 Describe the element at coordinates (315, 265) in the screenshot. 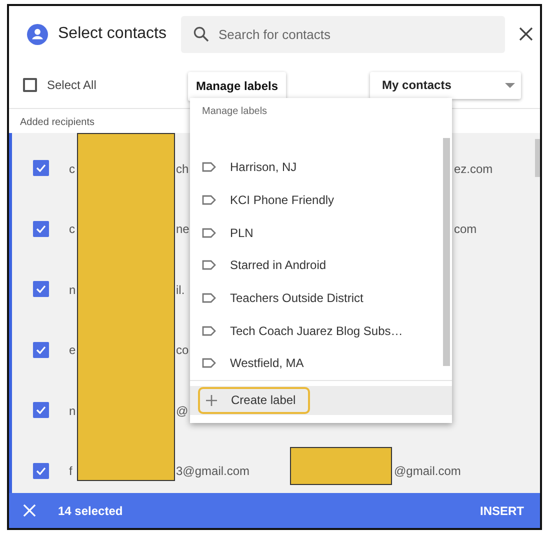

I see `label-item: Starred in Android` at that location.